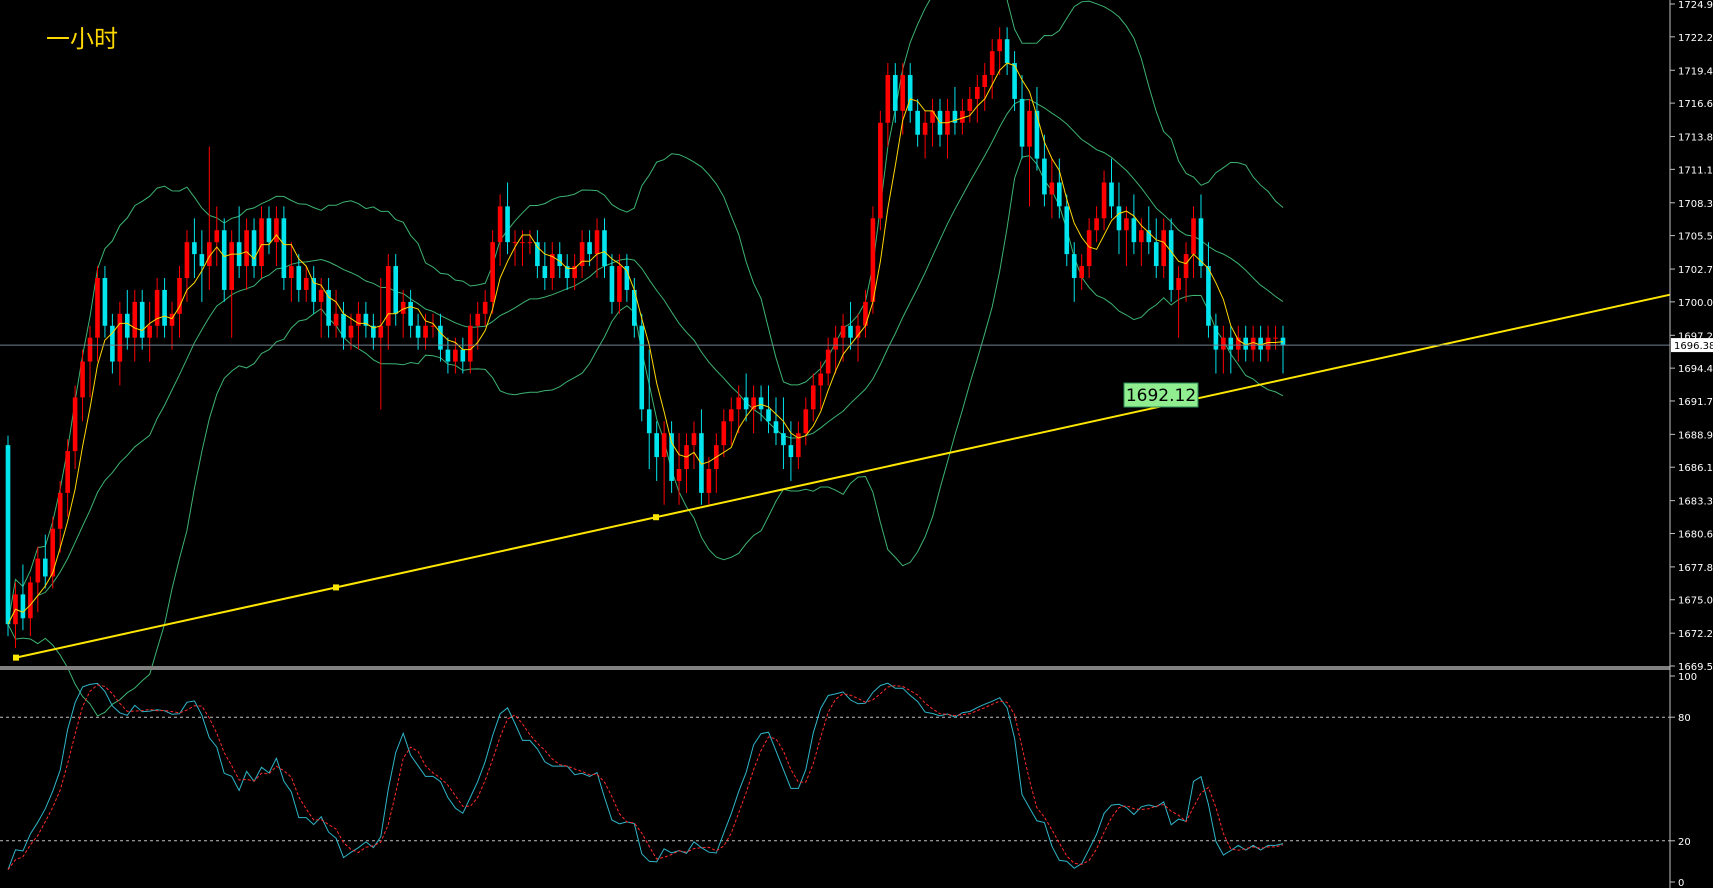  What do you see at coordinates (1695, 402) in the screenshot?
I see `price-tick-label: 1691.70` at bounding box center [1695, 402].